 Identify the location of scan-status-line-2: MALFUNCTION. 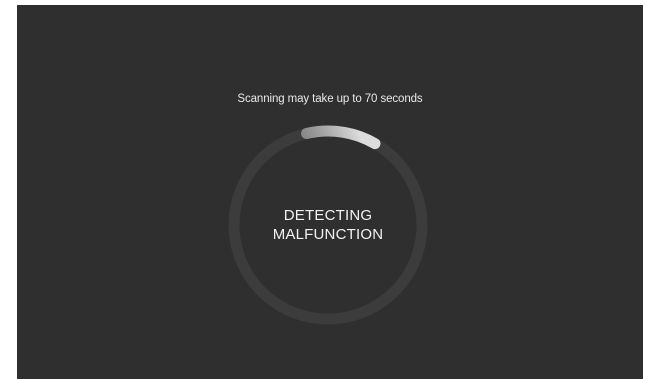
(328, 234).